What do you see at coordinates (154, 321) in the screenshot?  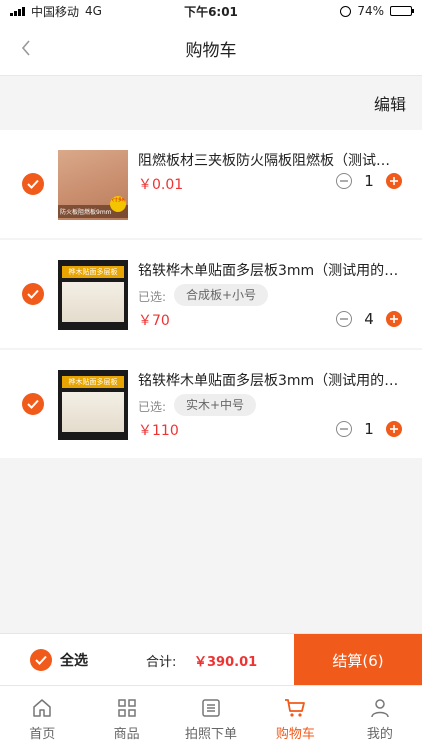 I see `item-price: ￥70` at bounding box center [154, 321].